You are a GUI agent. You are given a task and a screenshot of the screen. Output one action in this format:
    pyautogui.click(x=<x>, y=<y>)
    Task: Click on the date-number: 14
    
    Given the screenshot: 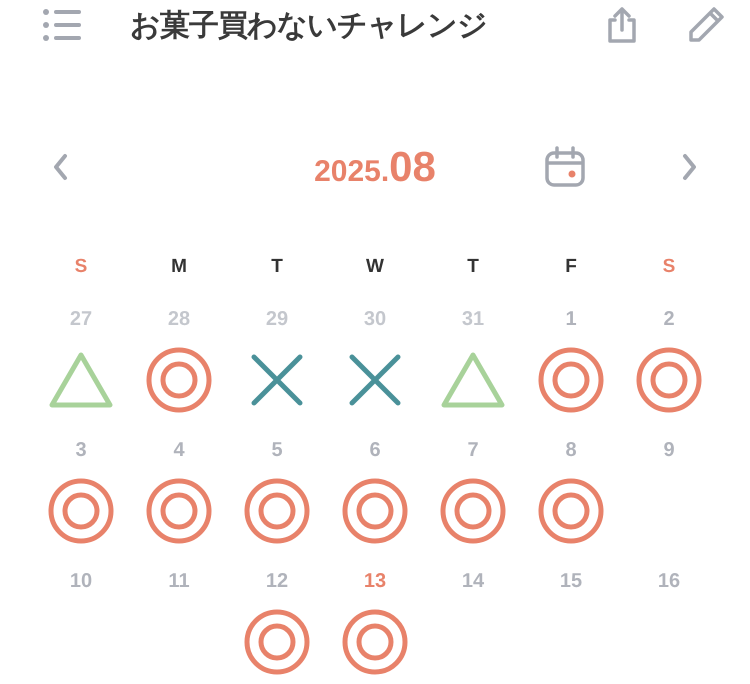 What is the action you would take?
    pyautogui.click(x=473, y=581)
    